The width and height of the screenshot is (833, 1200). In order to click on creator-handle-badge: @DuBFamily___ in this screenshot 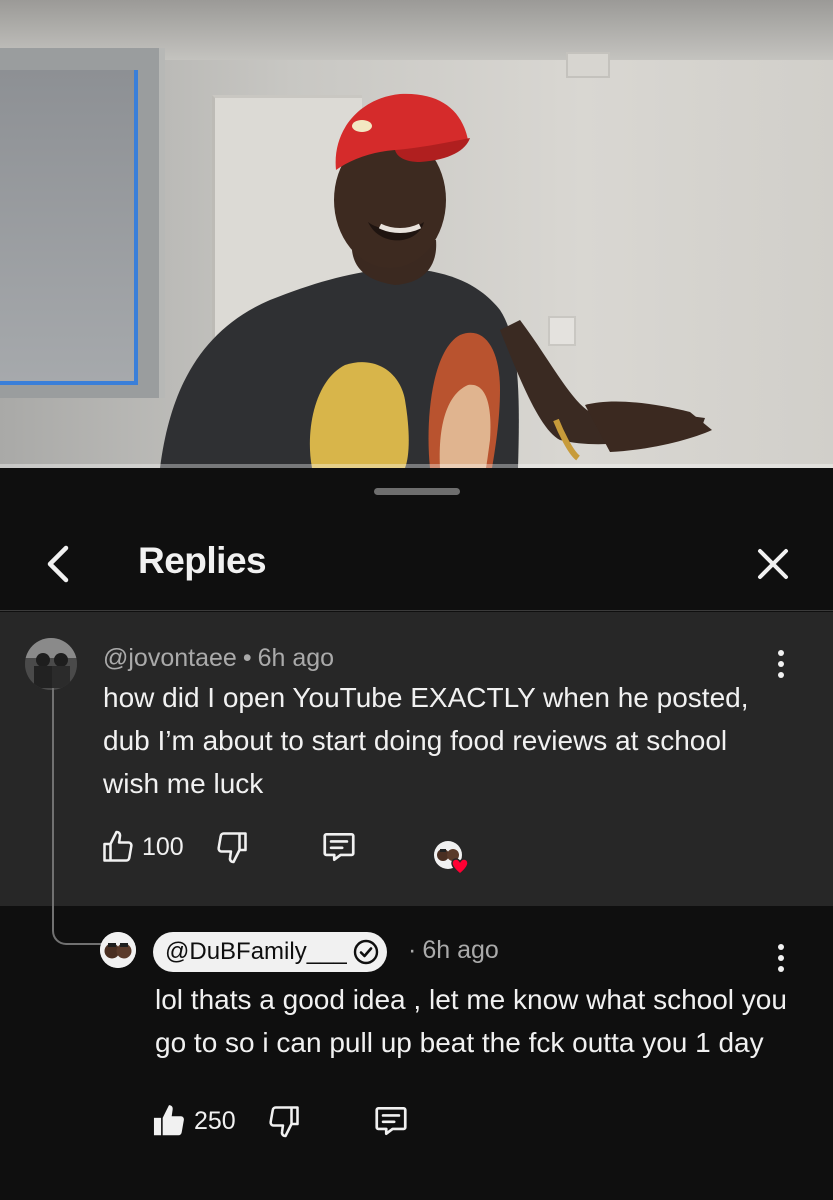, I will do `click(270, 952)`.